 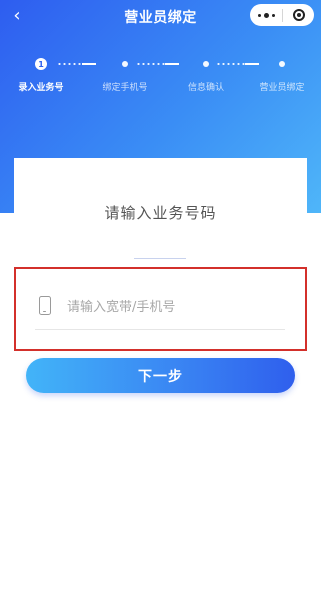 What do you see at coordinates (125, 88) in the screenshot?
I see `step-2-label: 绑定手机号` at bounding box center [125, 88].